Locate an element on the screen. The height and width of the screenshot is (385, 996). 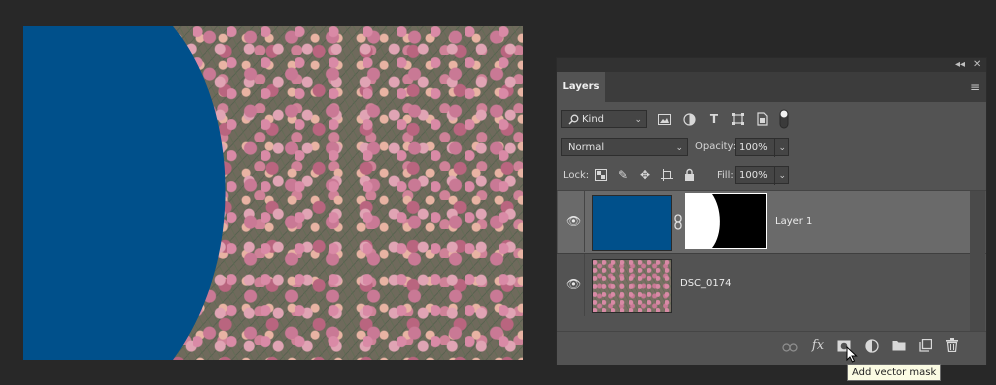
opacity-input: 100% ⌄ is located at coordinates (762, 147).